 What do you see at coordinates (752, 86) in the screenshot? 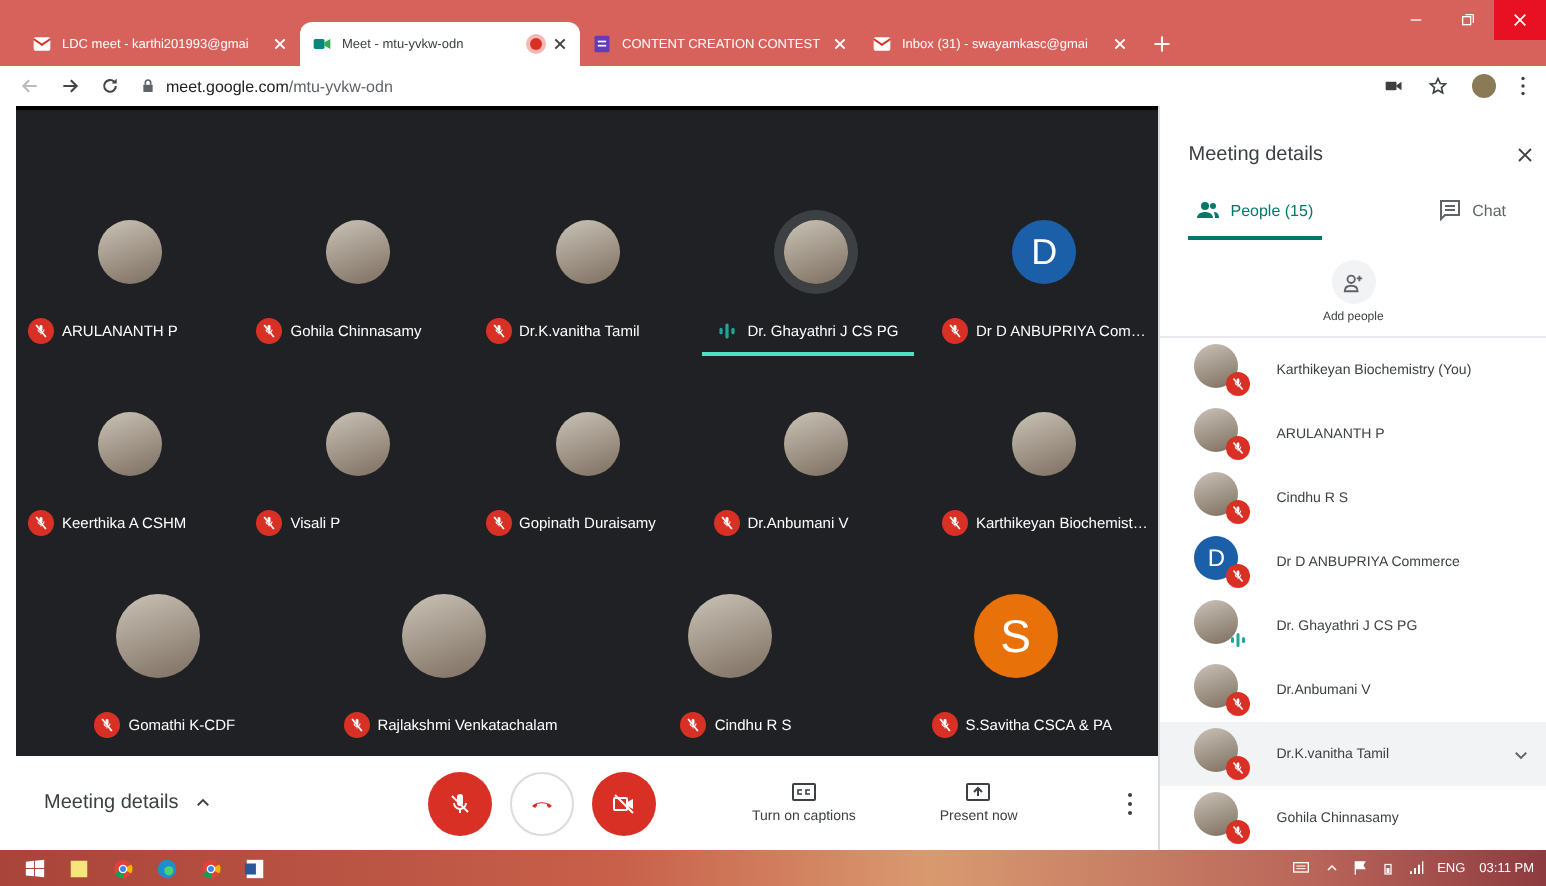
I see `address-field: meet.google.com/mtu-yvkw-odn` at bounding box center [752, 86].